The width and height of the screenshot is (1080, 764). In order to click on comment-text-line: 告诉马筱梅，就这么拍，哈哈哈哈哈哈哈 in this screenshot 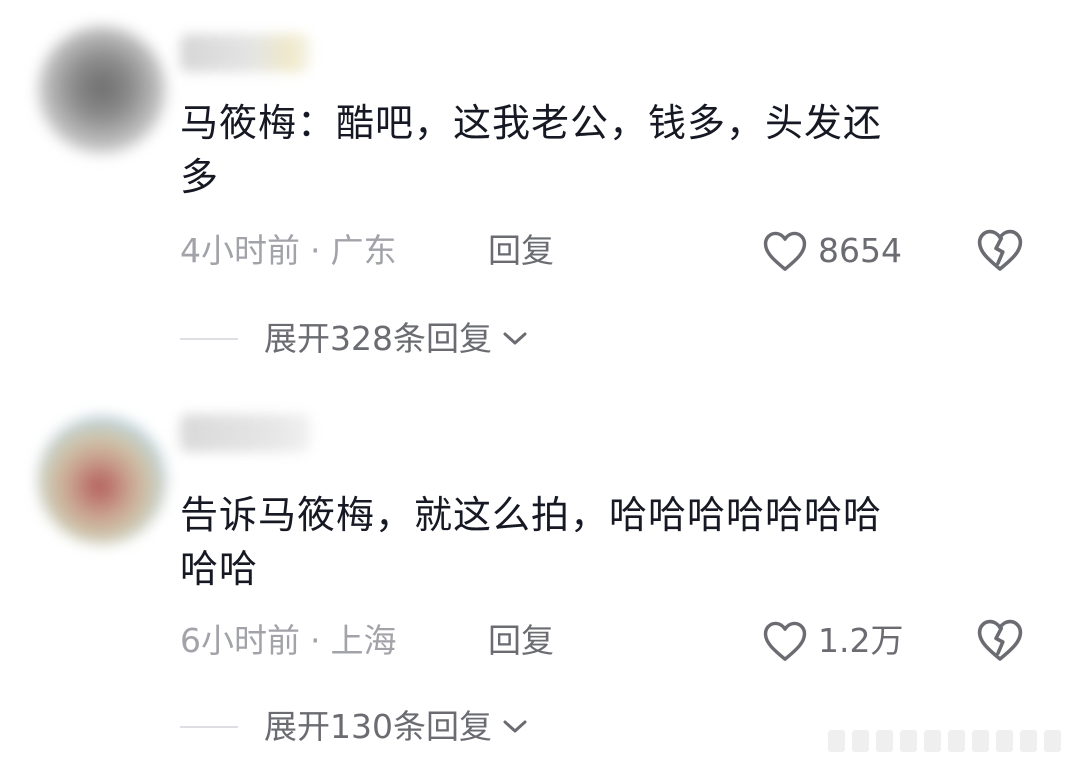, I will do `click(531, 515)`.